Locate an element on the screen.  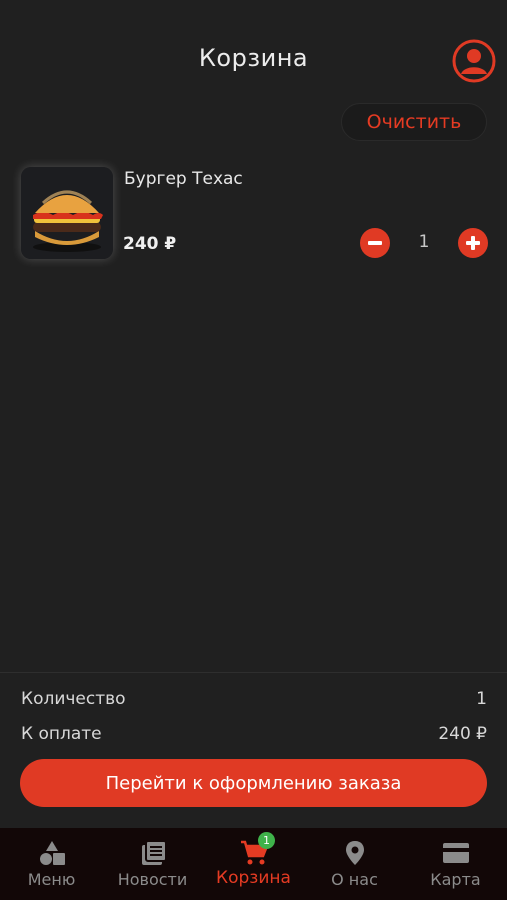
nav-item-about: О нас is located at coordinates (354, 864).